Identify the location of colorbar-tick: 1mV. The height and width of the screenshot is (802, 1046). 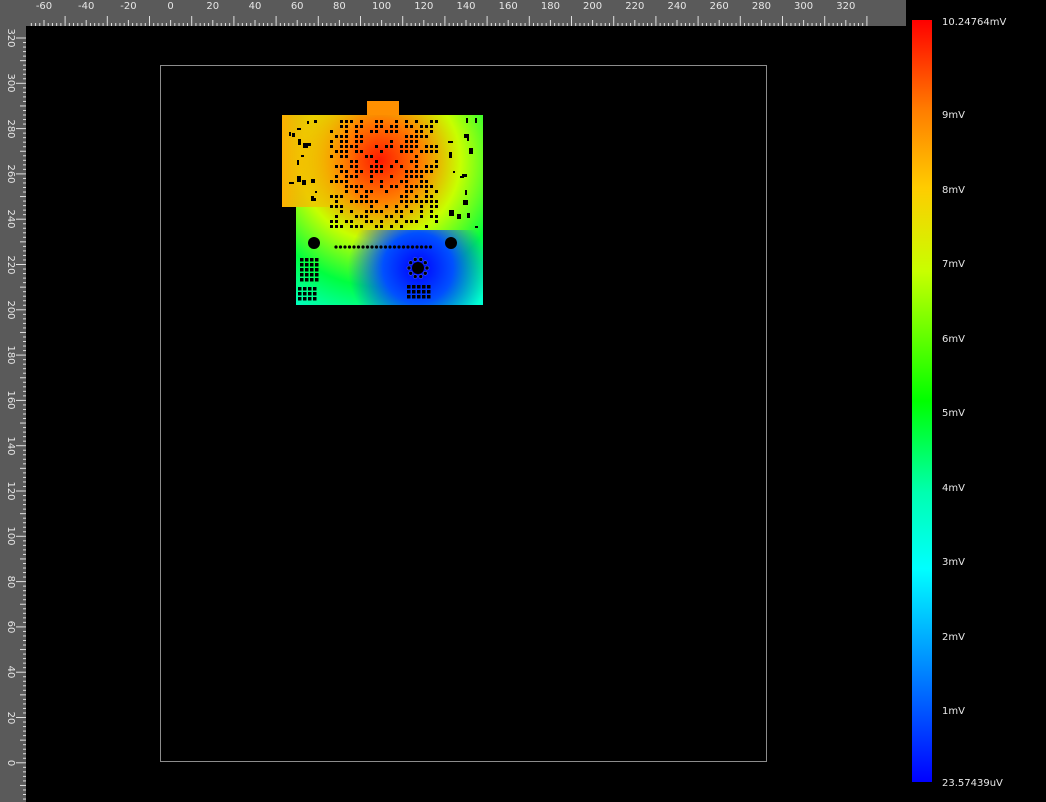
(953, 711).